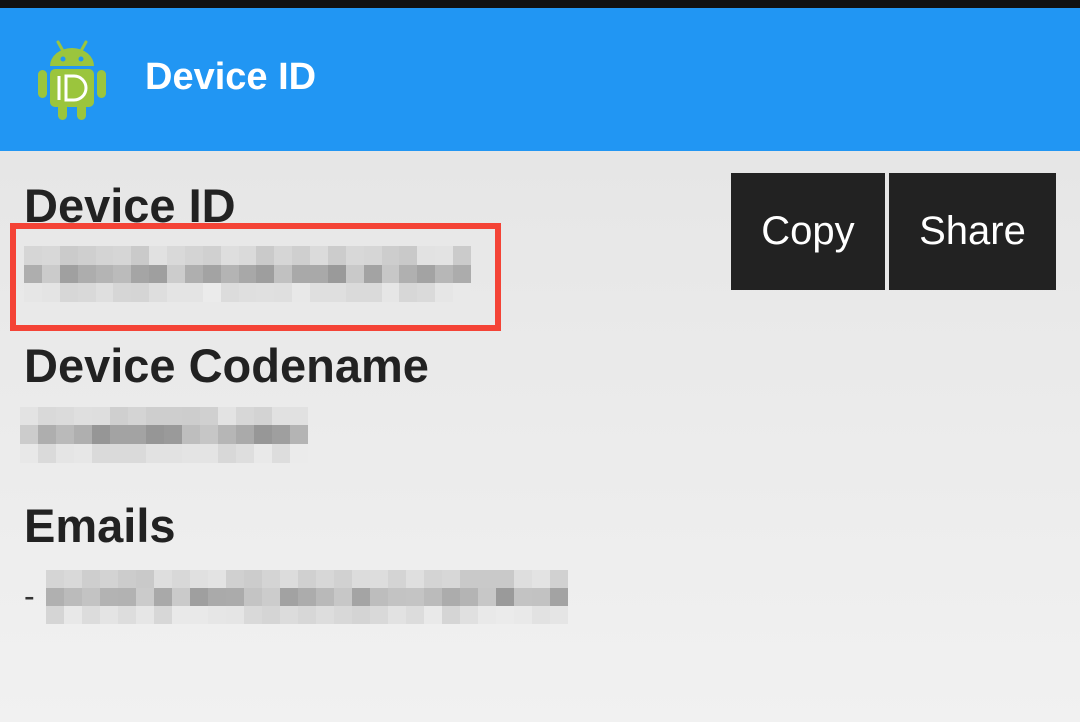  I want to click on device-codename-label: Device Codename, so click(226, 365).